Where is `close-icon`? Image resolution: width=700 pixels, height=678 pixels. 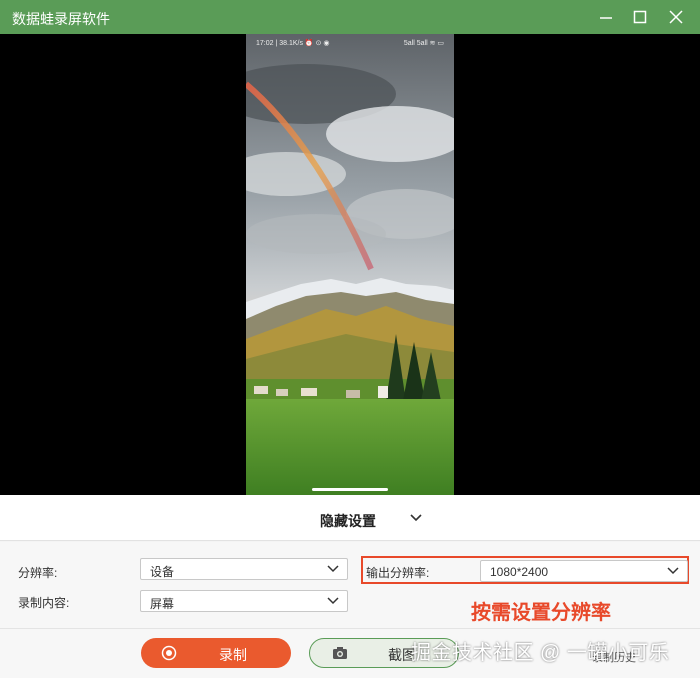 close-icon is located at coordinates (676, 17).